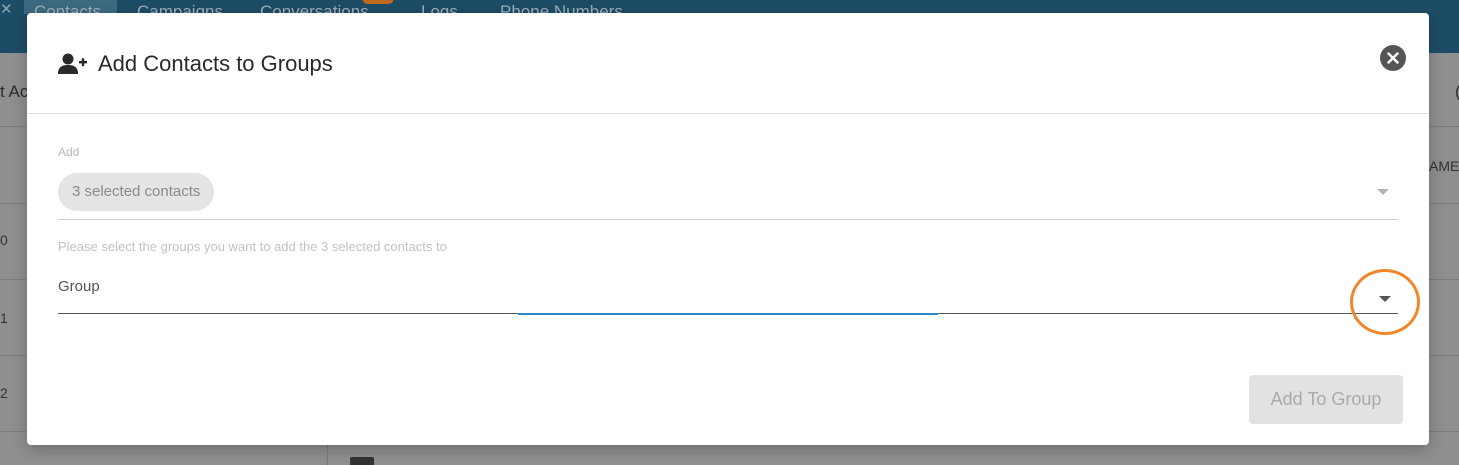 This screenshot has height=465, width=1459. Describe the element at coordinates (4, 318) in the screenshot. I see `row-number: 1` at that location.